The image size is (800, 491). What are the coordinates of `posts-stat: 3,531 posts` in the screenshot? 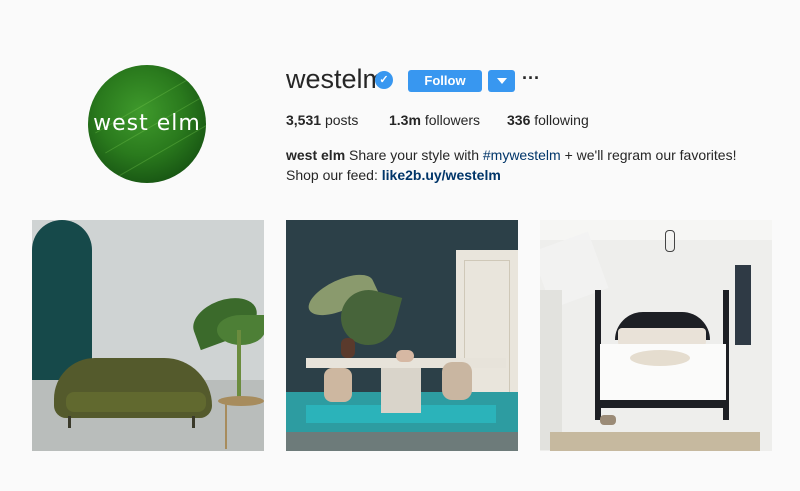 It's located at (322, 120).